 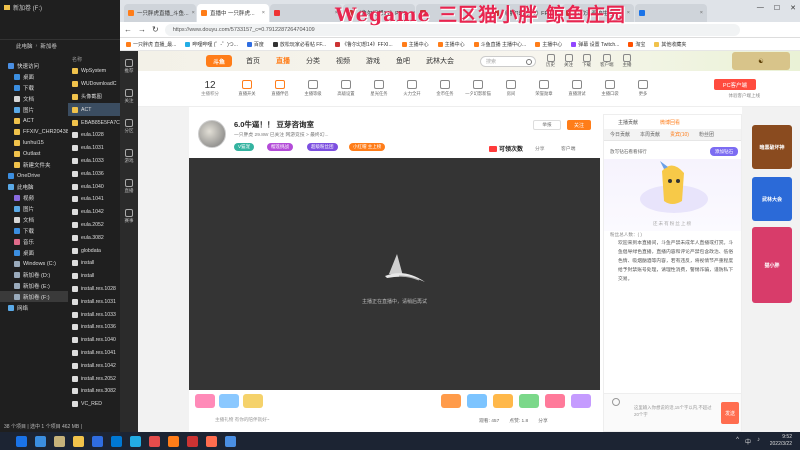 What do you see at coordinates (94, 173) in the screenshot?
I see `list-item: eula.1036` at bounding box center [94, 173].